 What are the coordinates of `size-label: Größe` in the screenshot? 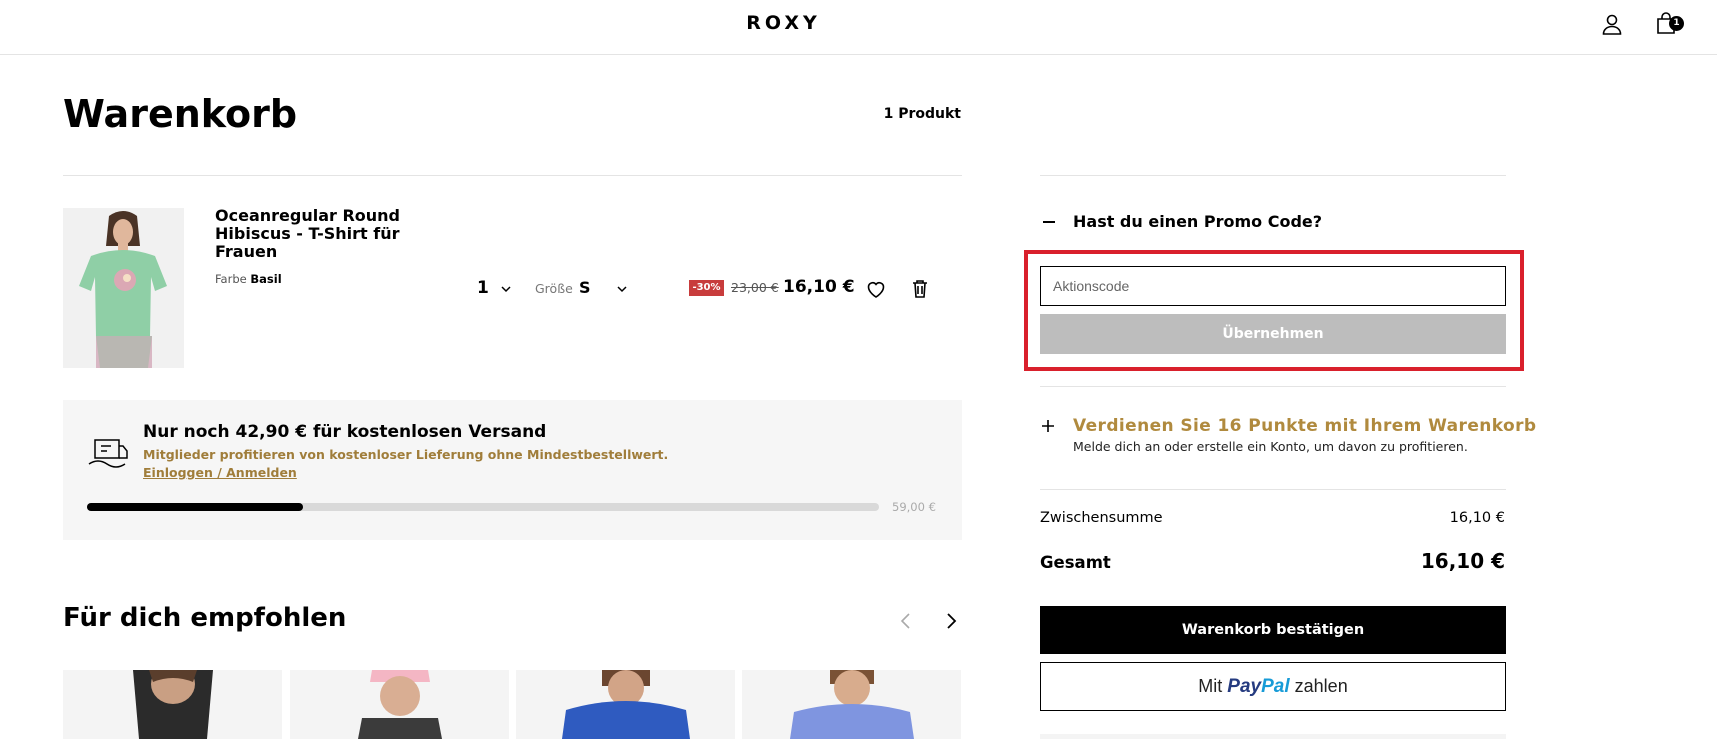 It's located at (554, 288).